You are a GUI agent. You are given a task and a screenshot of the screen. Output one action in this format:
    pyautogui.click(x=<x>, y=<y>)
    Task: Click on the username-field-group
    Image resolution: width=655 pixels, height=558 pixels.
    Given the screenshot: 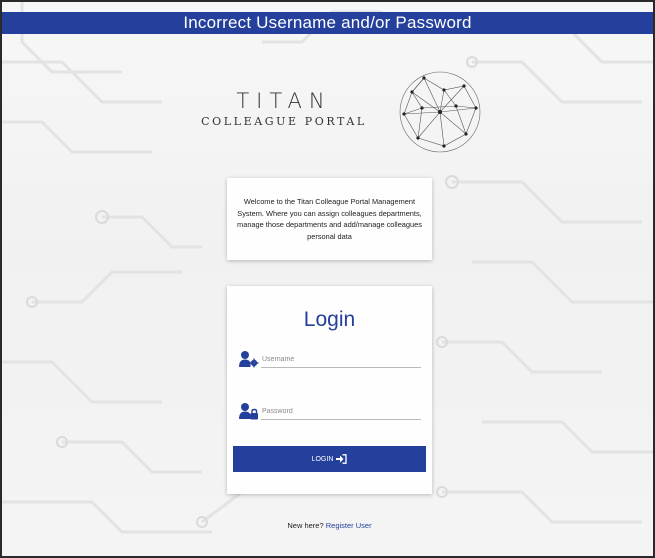 What is the action you would take?
    pyautogui.click(x=330, y=360)
    